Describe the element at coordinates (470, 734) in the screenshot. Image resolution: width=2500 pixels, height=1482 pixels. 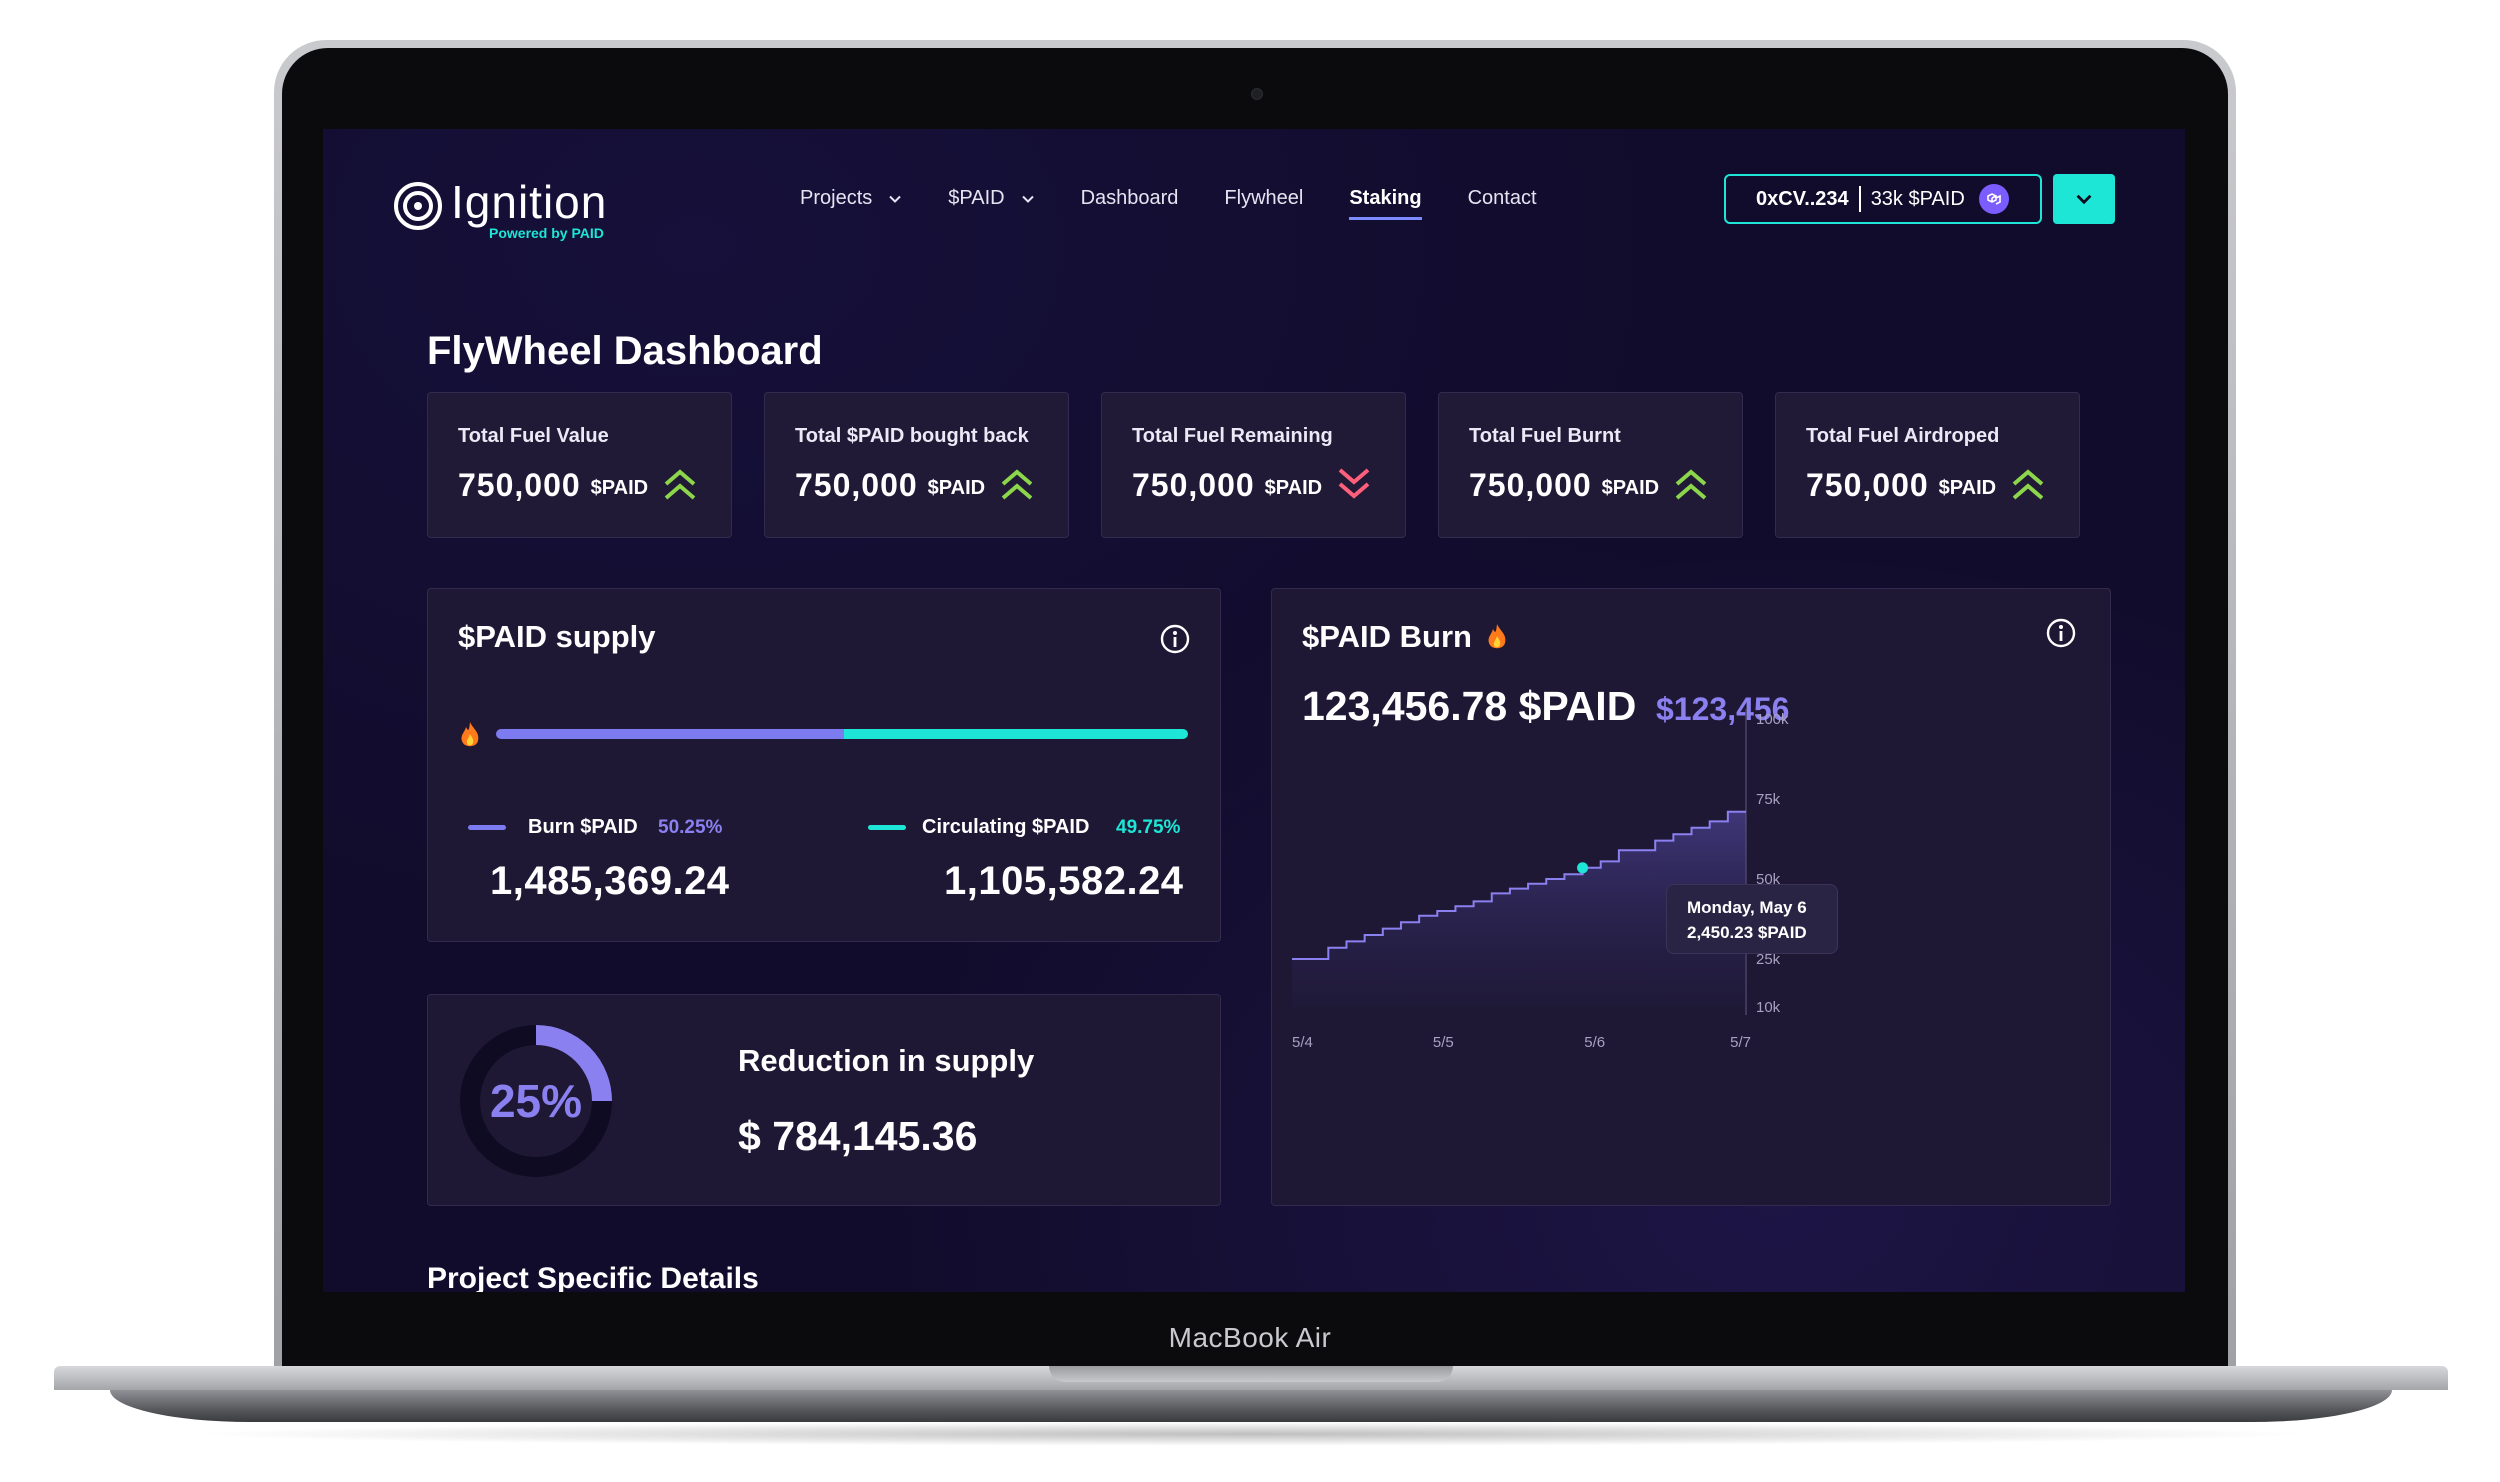
I see `fire-icon` at that location.